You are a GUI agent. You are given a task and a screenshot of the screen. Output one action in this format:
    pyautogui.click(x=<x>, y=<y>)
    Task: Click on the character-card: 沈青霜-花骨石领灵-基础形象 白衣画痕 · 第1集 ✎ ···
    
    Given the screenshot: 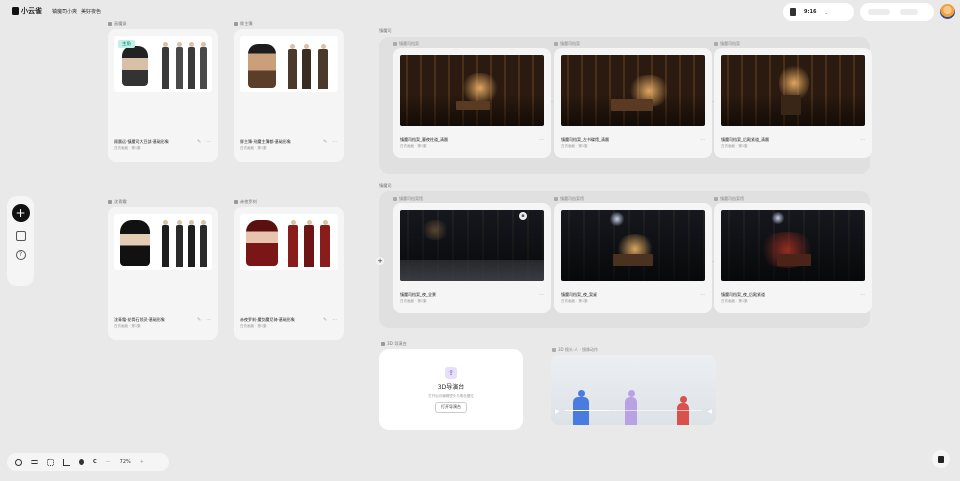 What is the action you would take?
    pyautogui.click(x=163, y=273)
    